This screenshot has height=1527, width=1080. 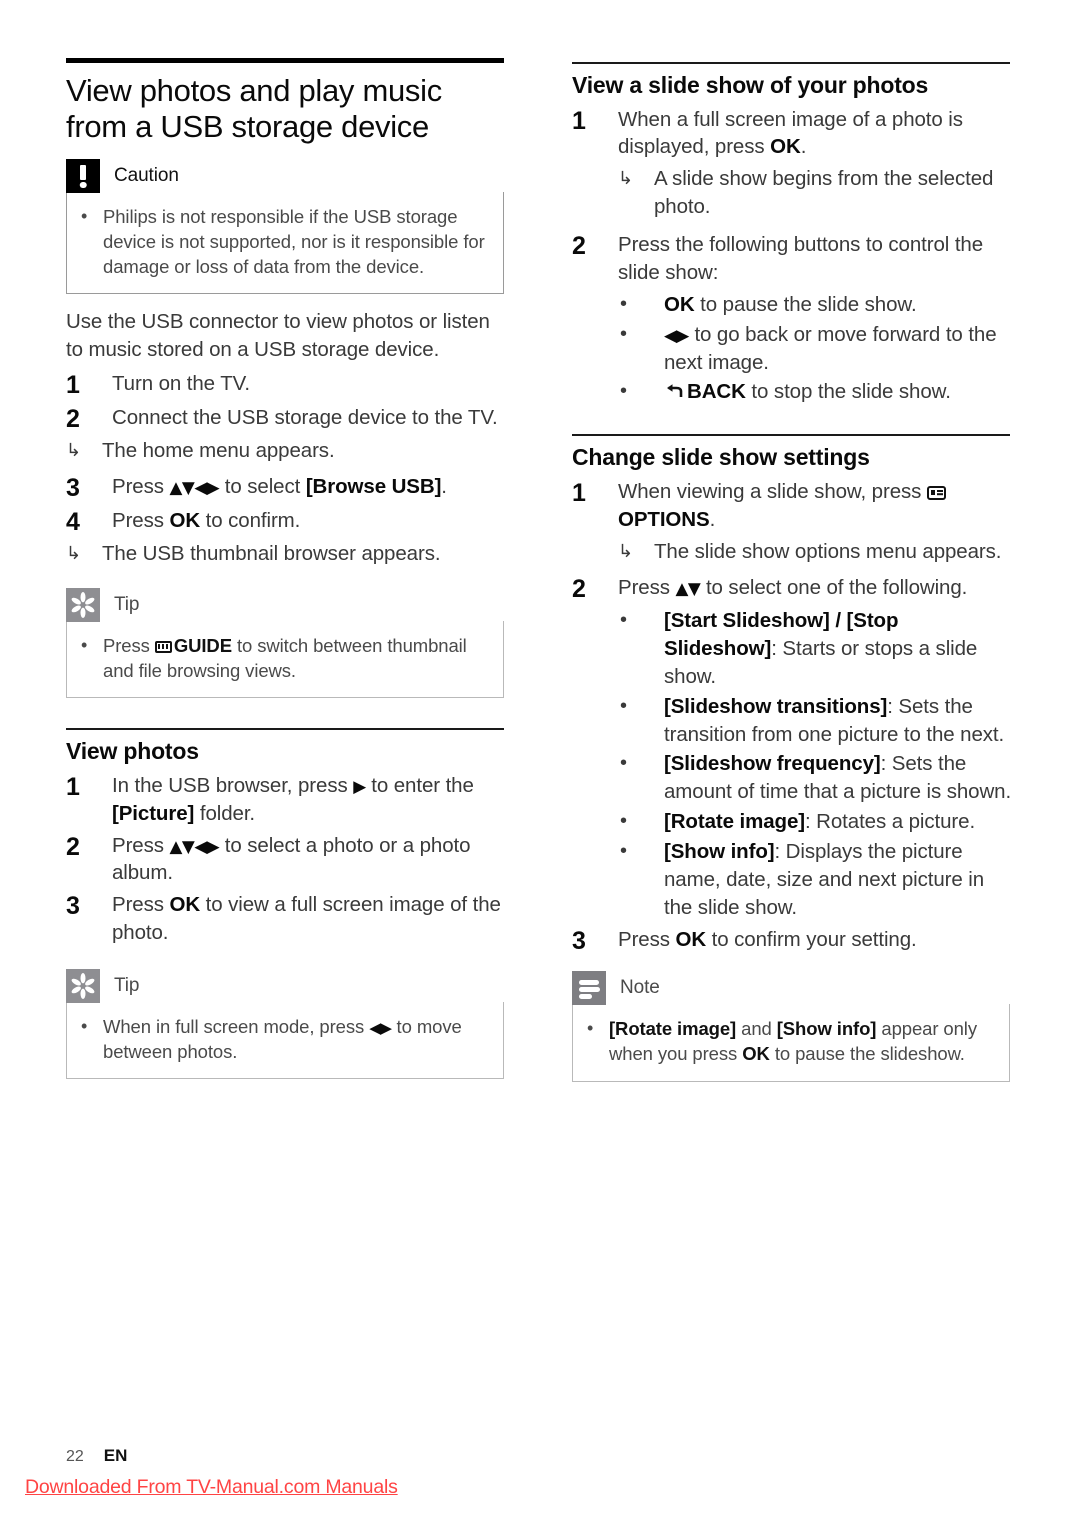 I want to click on options-button-icon, so click(x=936, y=492).